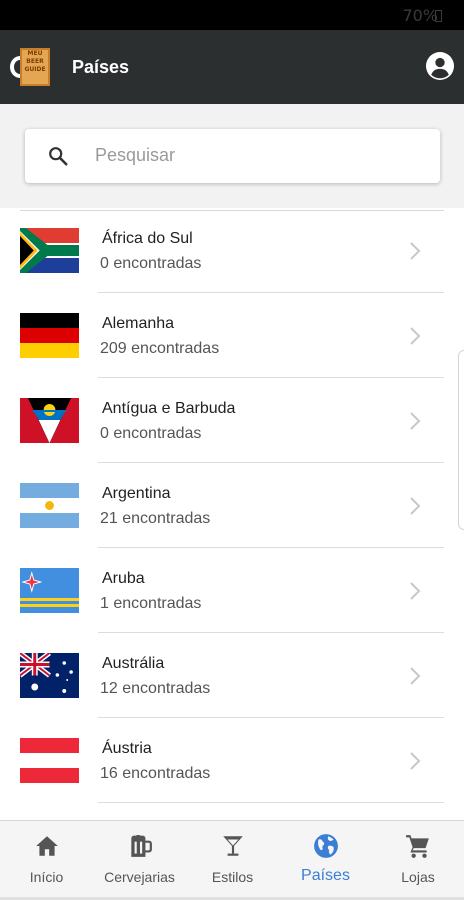  Describe the element at coordinates (139, 877) in the screenshot. I see `nav-label: Cervejarias` at that location.